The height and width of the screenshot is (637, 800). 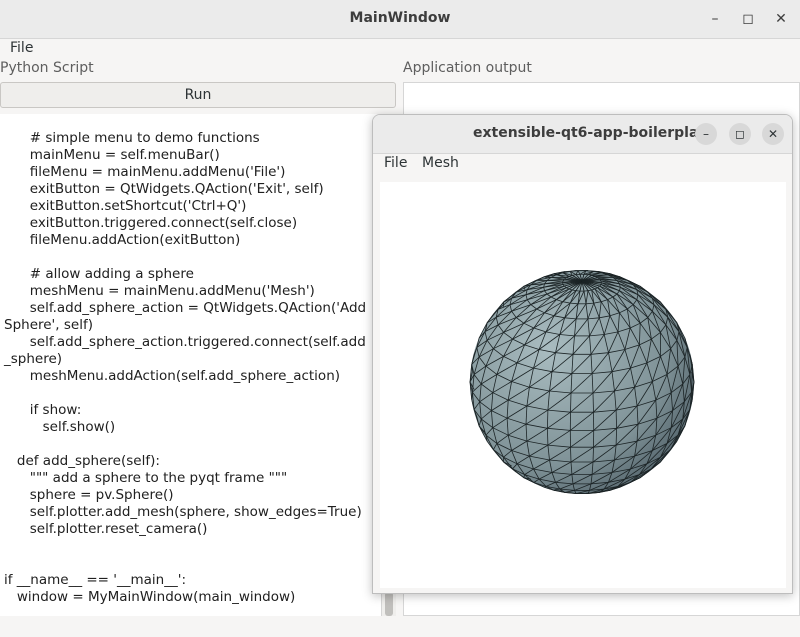 I want to click on python-script-label: Python Script, so click(x=47, y=68).